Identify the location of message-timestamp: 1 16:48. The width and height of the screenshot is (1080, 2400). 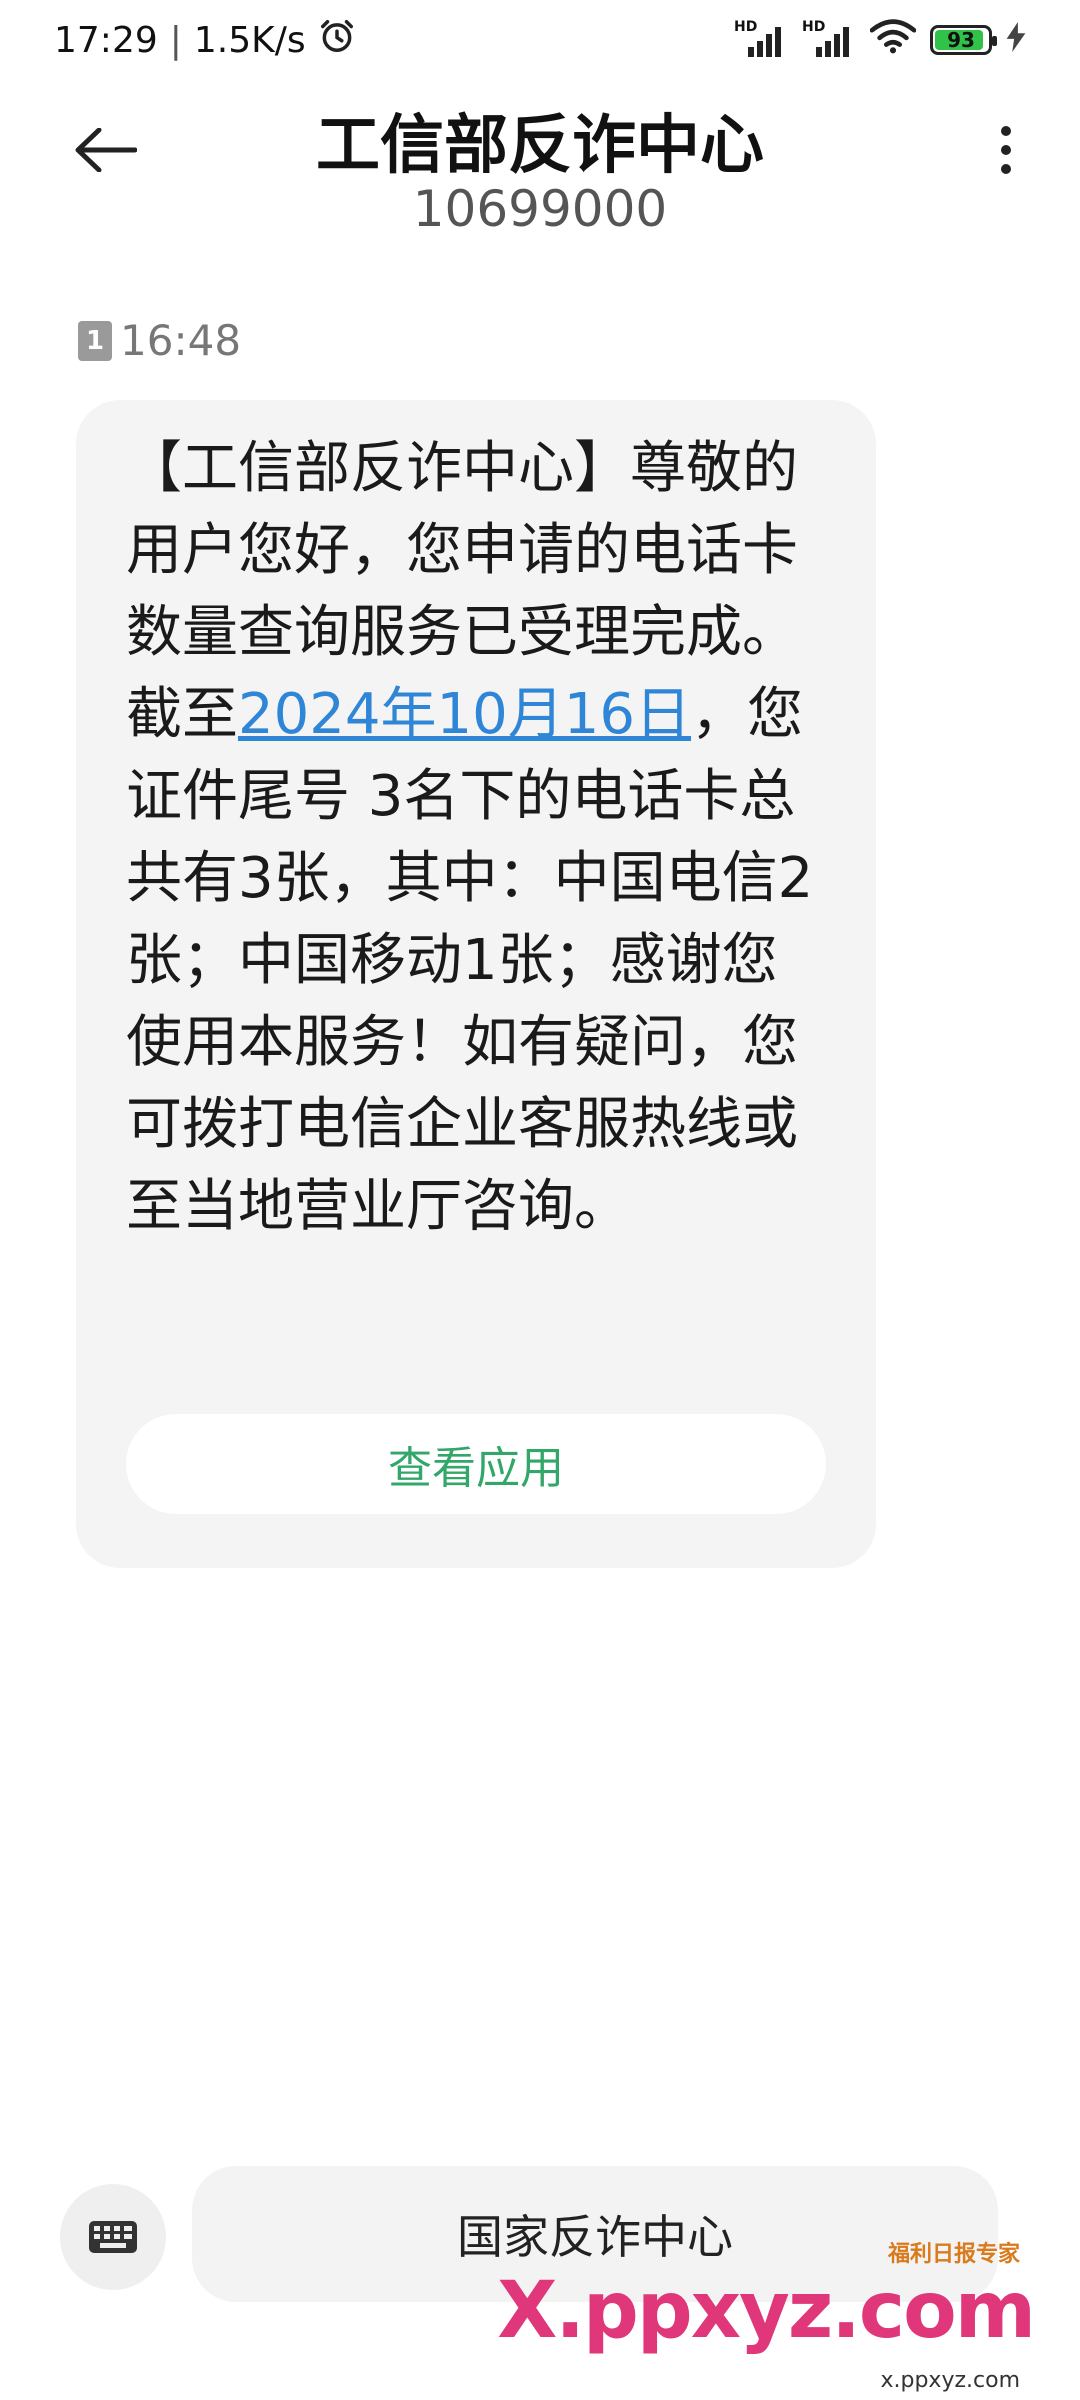
(159, 340).